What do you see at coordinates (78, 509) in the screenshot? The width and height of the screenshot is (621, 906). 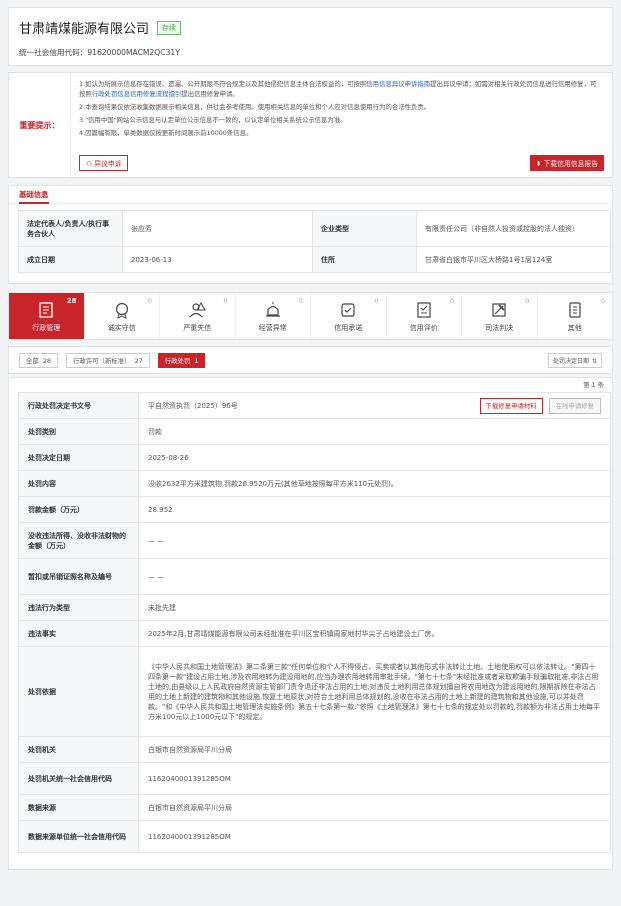 I see `detail-key: 罚款金额（万元）` at bounding box center [78, 509].